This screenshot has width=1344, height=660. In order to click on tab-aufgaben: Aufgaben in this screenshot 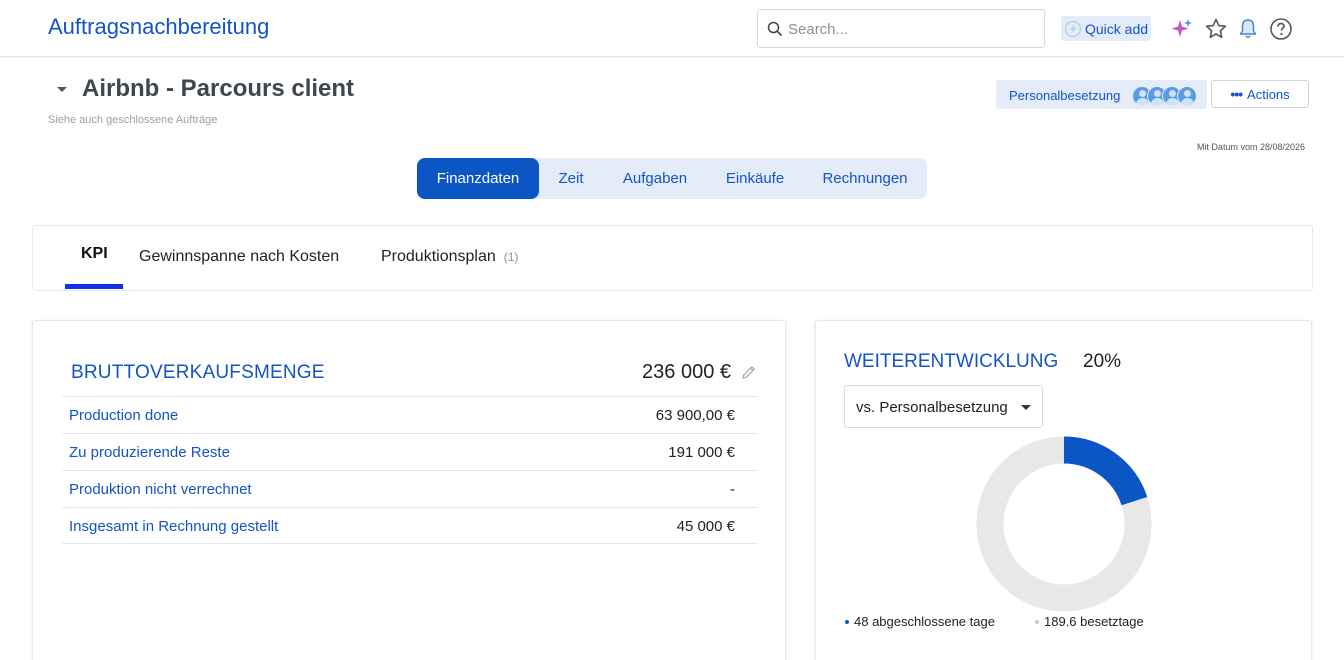, I will do `click(655, 178)`.